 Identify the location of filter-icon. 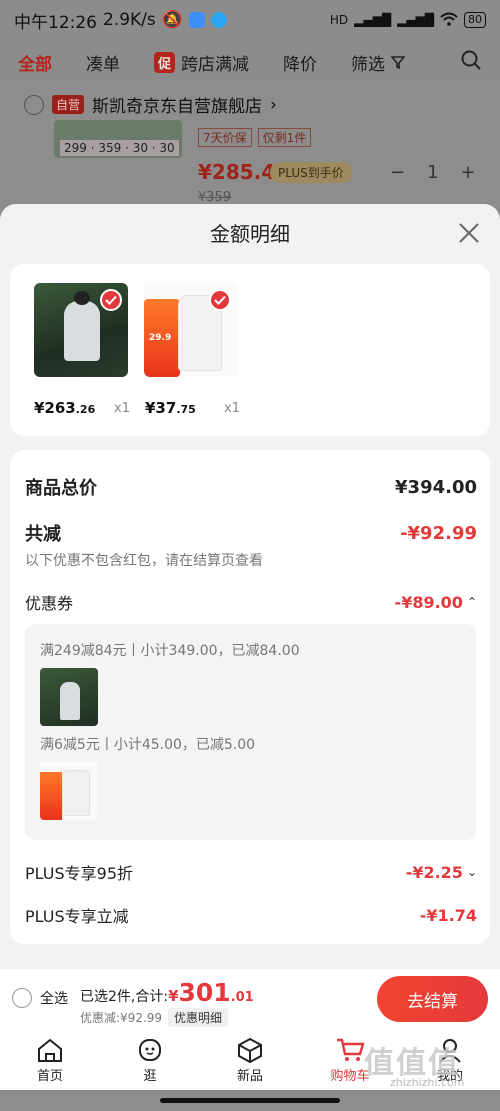
(398, 62).